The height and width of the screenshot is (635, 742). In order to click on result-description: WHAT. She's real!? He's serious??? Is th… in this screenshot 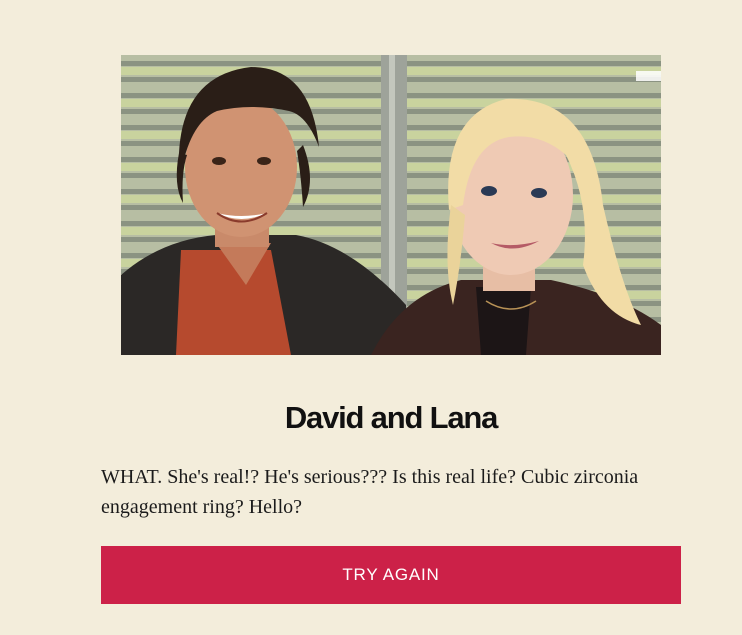, I will do `click(370, 492)`.